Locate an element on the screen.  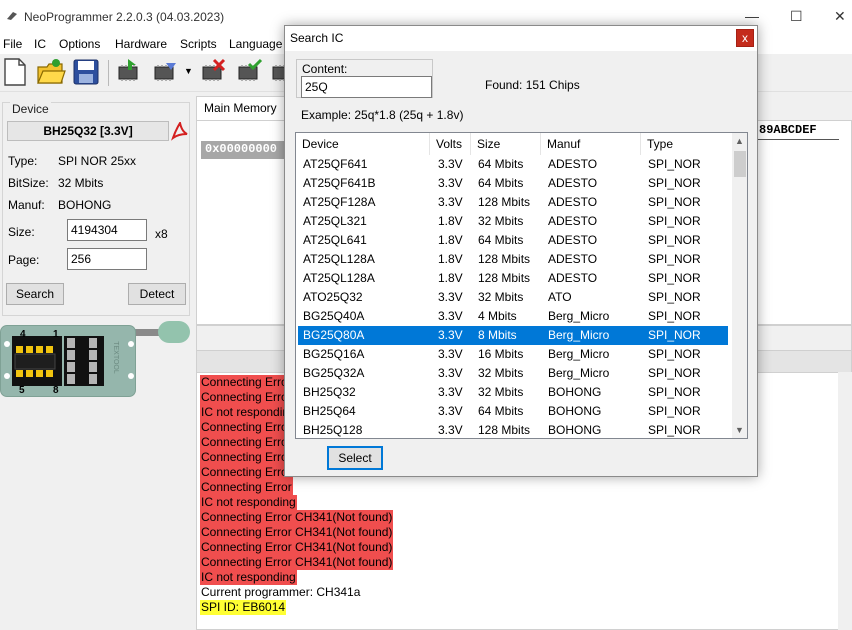
write-chip-icon is located at coordinates (249, 72).